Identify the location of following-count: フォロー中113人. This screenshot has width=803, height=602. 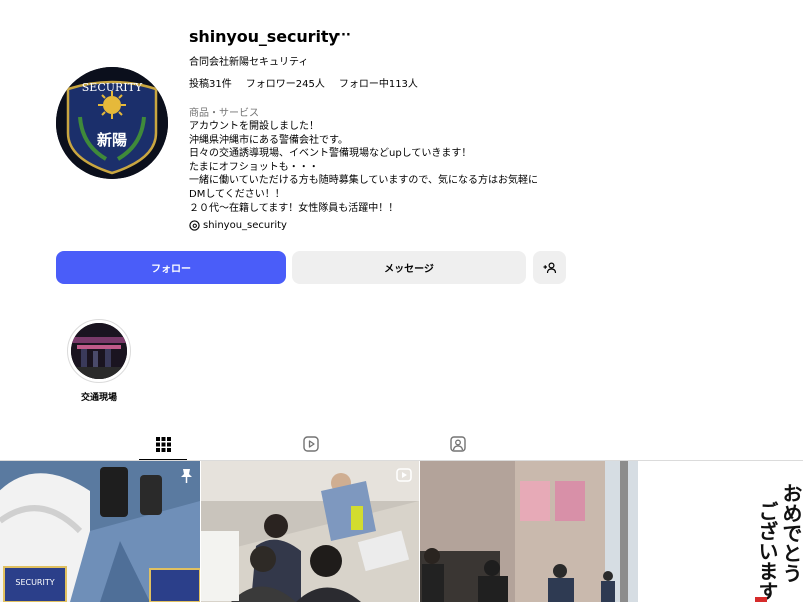
(378, 82).